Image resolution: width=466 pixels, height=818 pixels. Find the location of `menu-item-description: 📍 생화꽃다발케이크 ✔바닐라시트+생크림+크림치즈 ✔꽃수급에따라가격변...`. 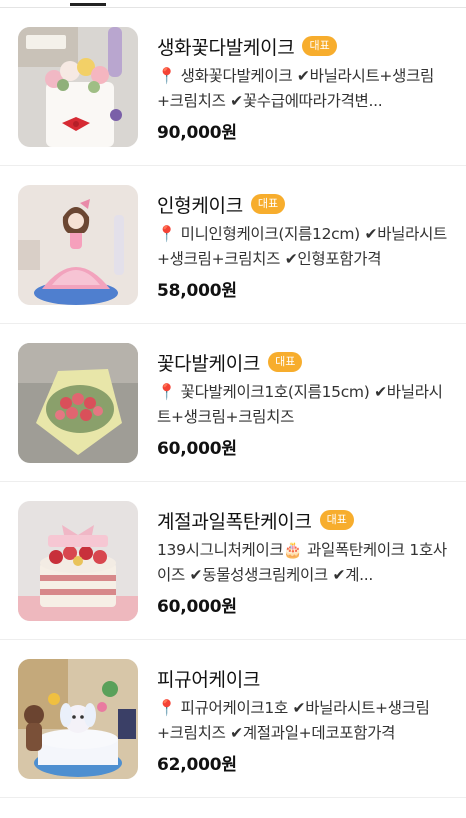

menu-item-description: 📍 생화꽃다발케이크 ✔바닐라시트+생크림+크림치즈 ✔꽃수급에따라가격변... is located at coordinates (295, 88).